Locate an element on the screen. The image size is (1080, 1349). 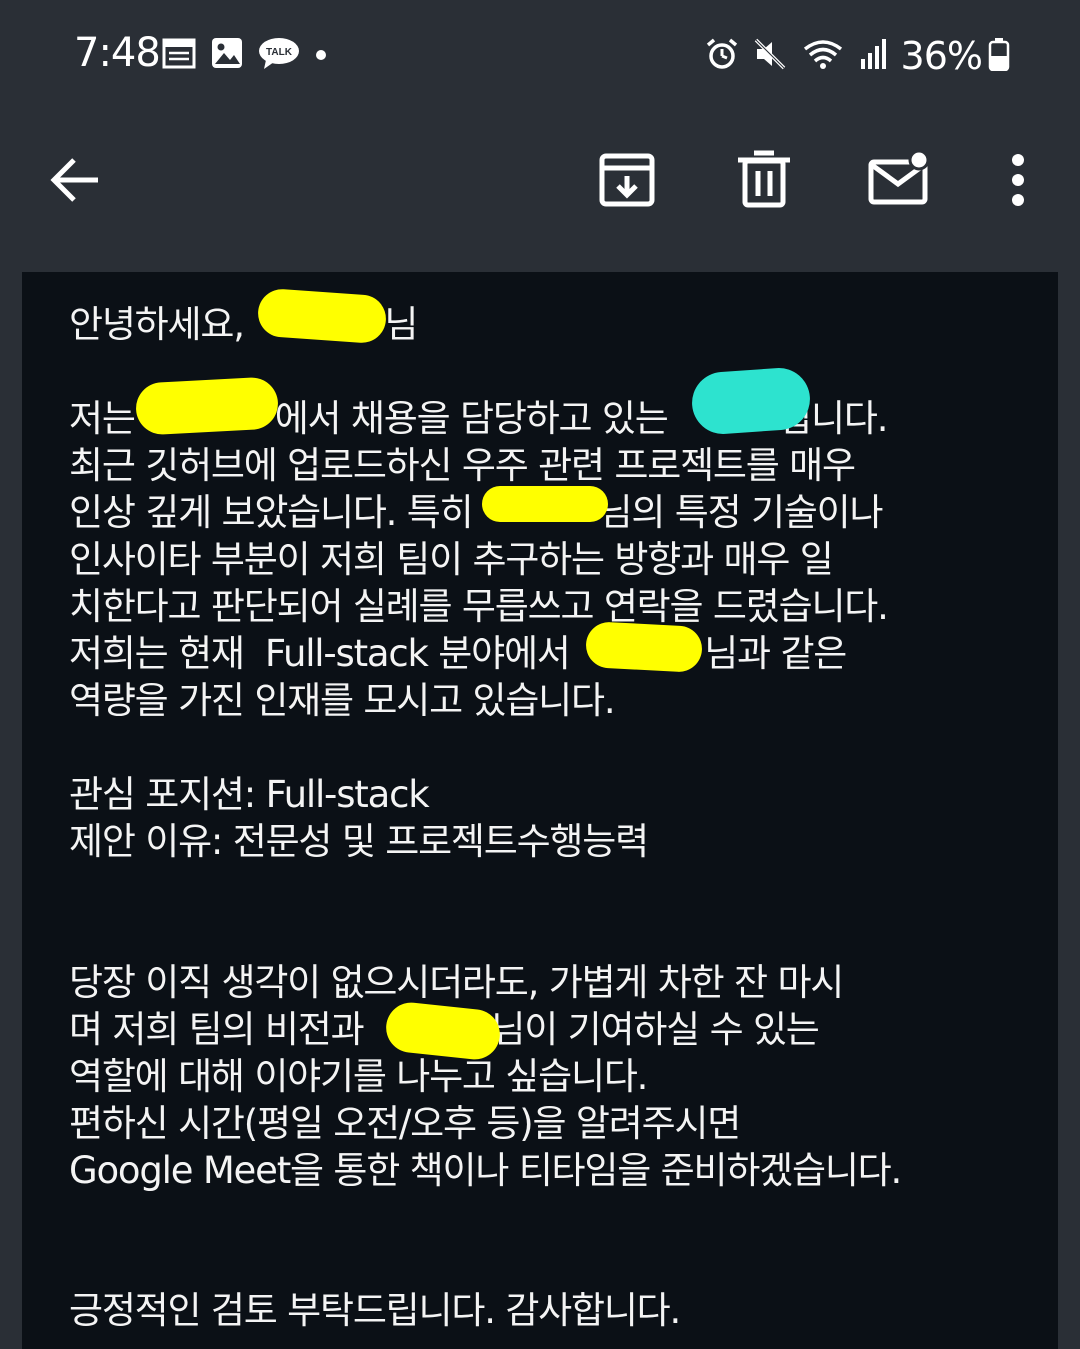
email-line: 관심 포지션: Full-stack is located at coordinates (249, 794).